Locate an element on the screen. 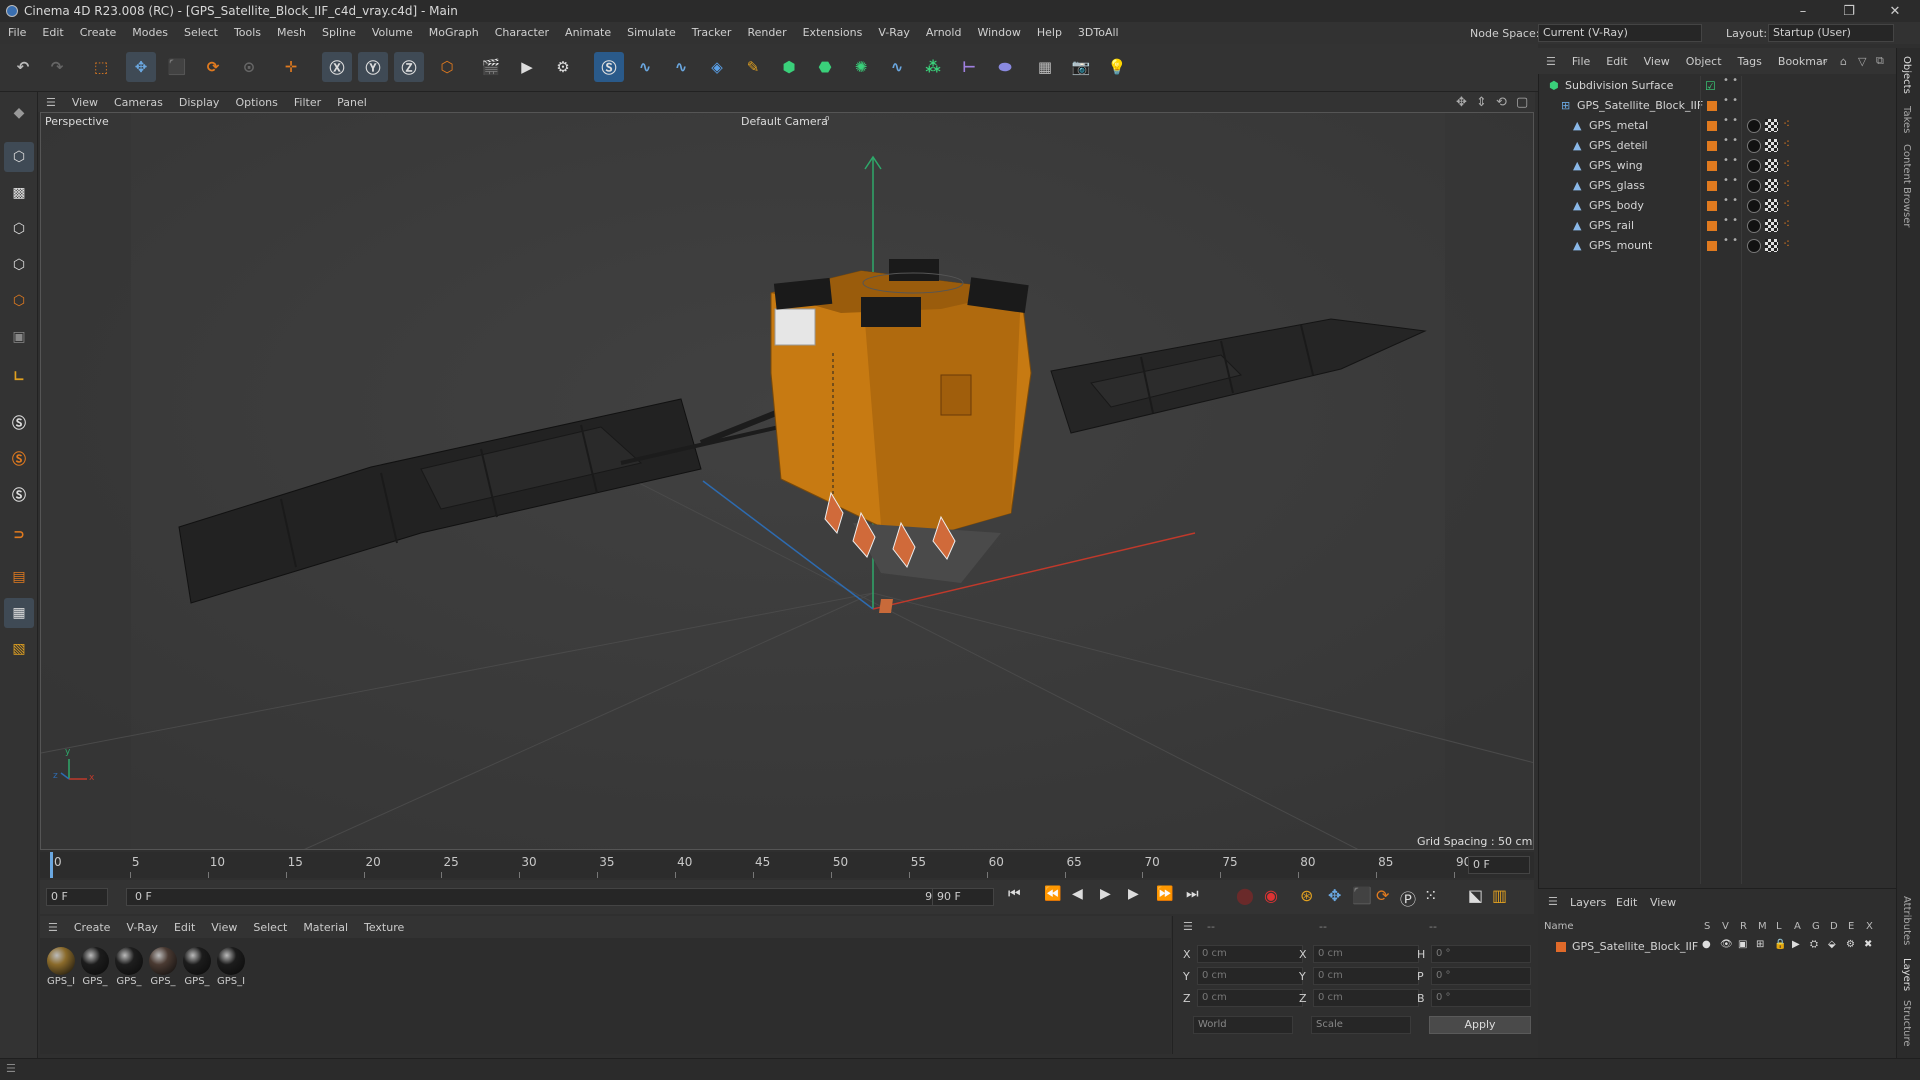 Image resolution: width=1920 pixels, height=1080 pixels. menu-help: Help is located at coordinates (1049, 33).